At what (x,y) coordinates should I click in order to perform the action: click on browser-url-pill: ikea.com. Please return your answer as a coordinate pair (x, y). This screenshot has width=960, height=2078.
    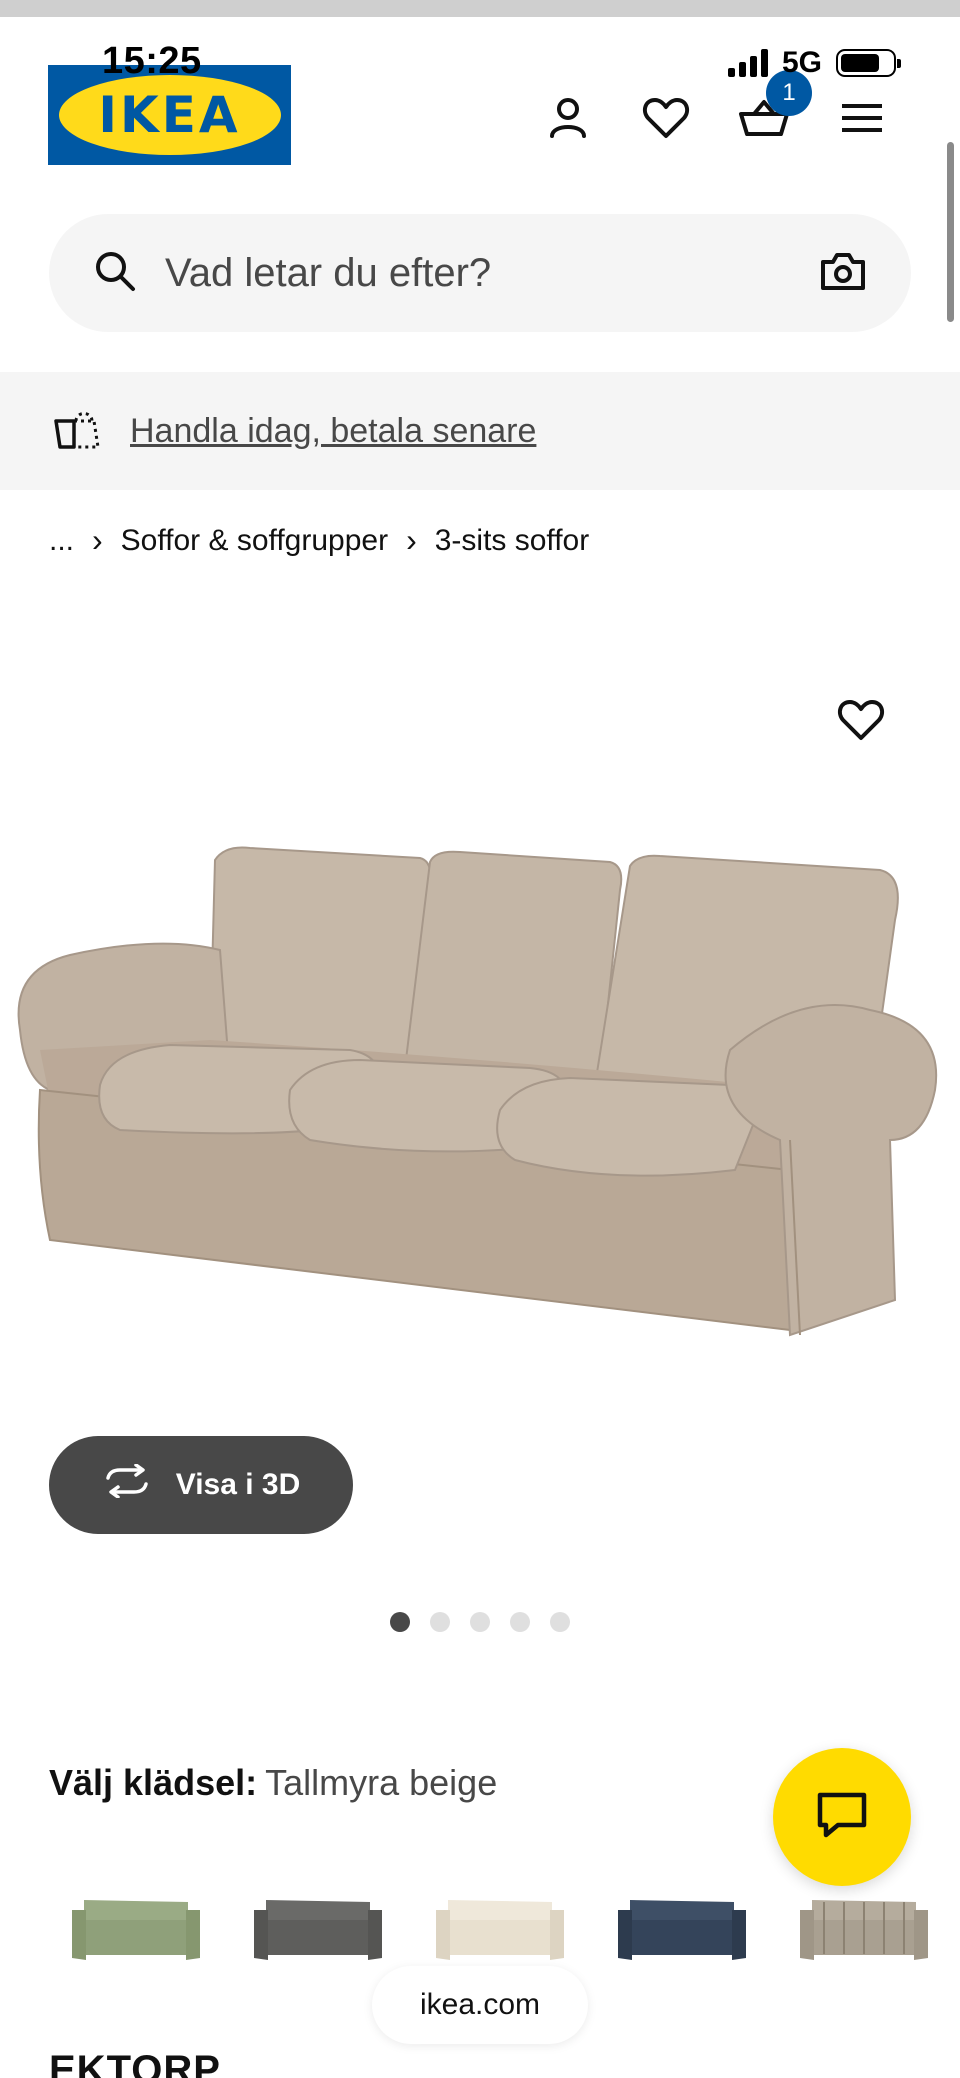
    Looking at the image, I should click on (480, 2005).